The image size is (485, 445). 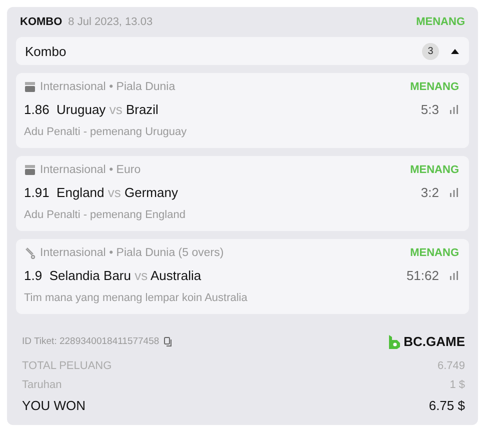 I want to click on league-label: Internasional • Euro, so click(x=90, y=170).